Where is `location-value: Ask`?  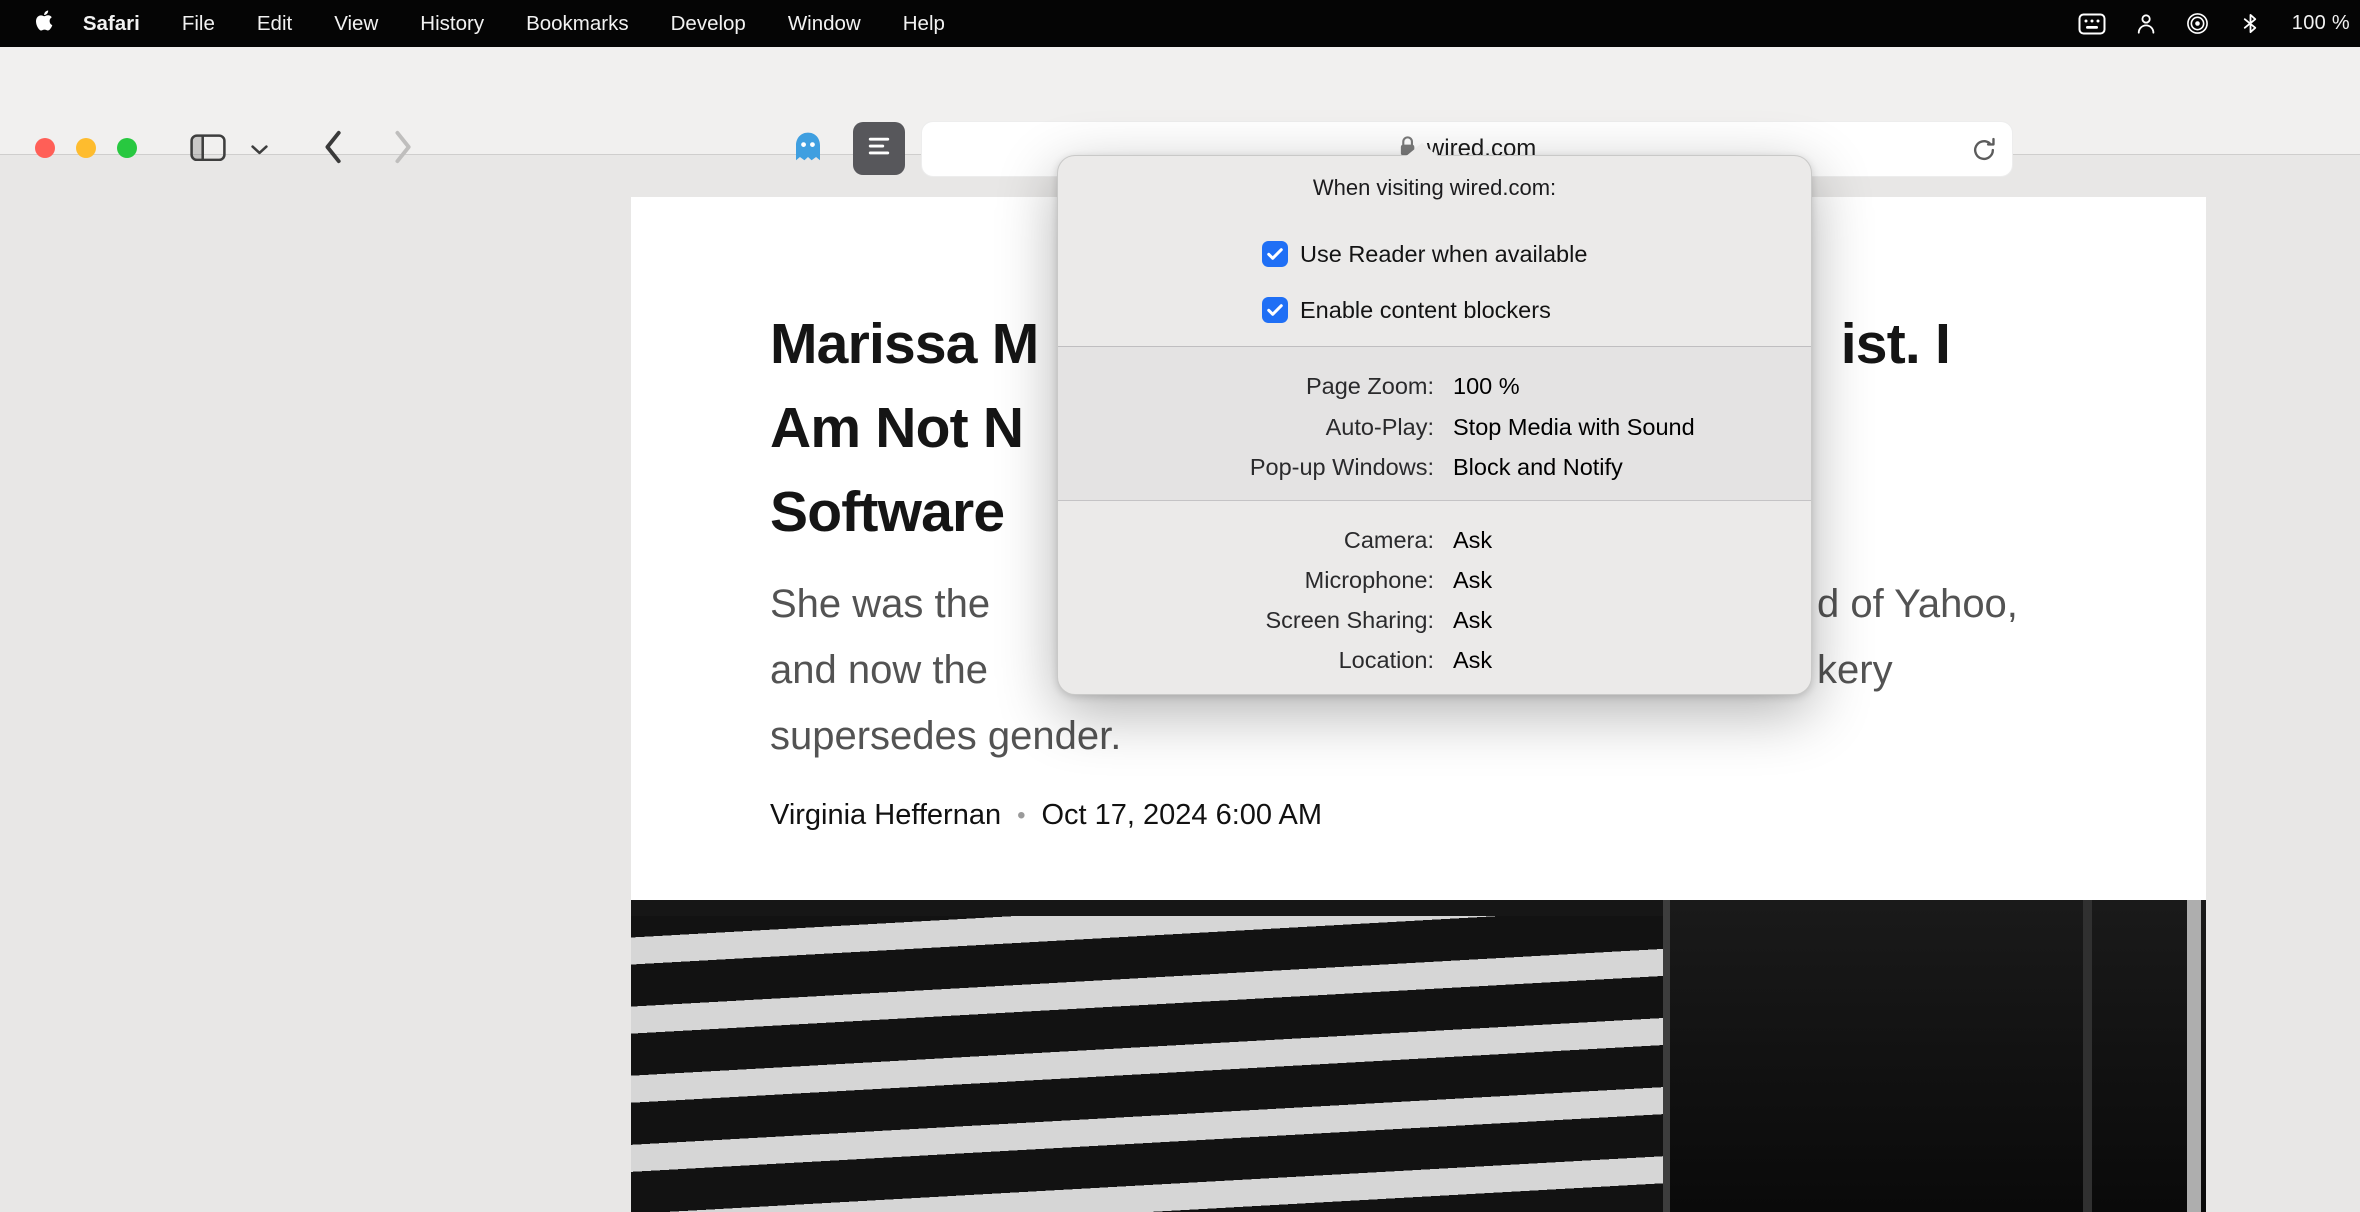 location-value: Ask is located at coordinates (1472, 660).